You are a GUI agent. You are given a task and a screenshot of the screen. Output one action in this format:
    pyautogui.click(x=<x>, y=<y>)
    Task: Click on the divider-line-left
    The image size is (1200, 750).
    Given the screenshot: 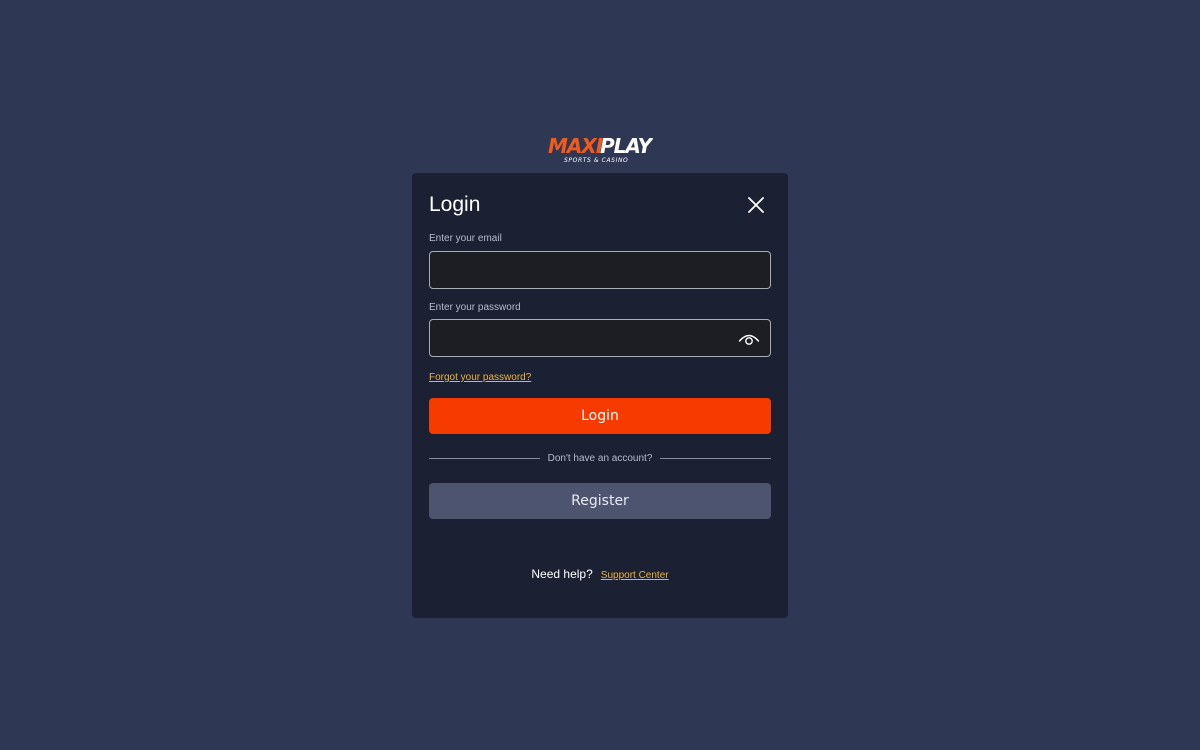 What is the action you would take?
    pyautogui.click(x=484, y=458)
    